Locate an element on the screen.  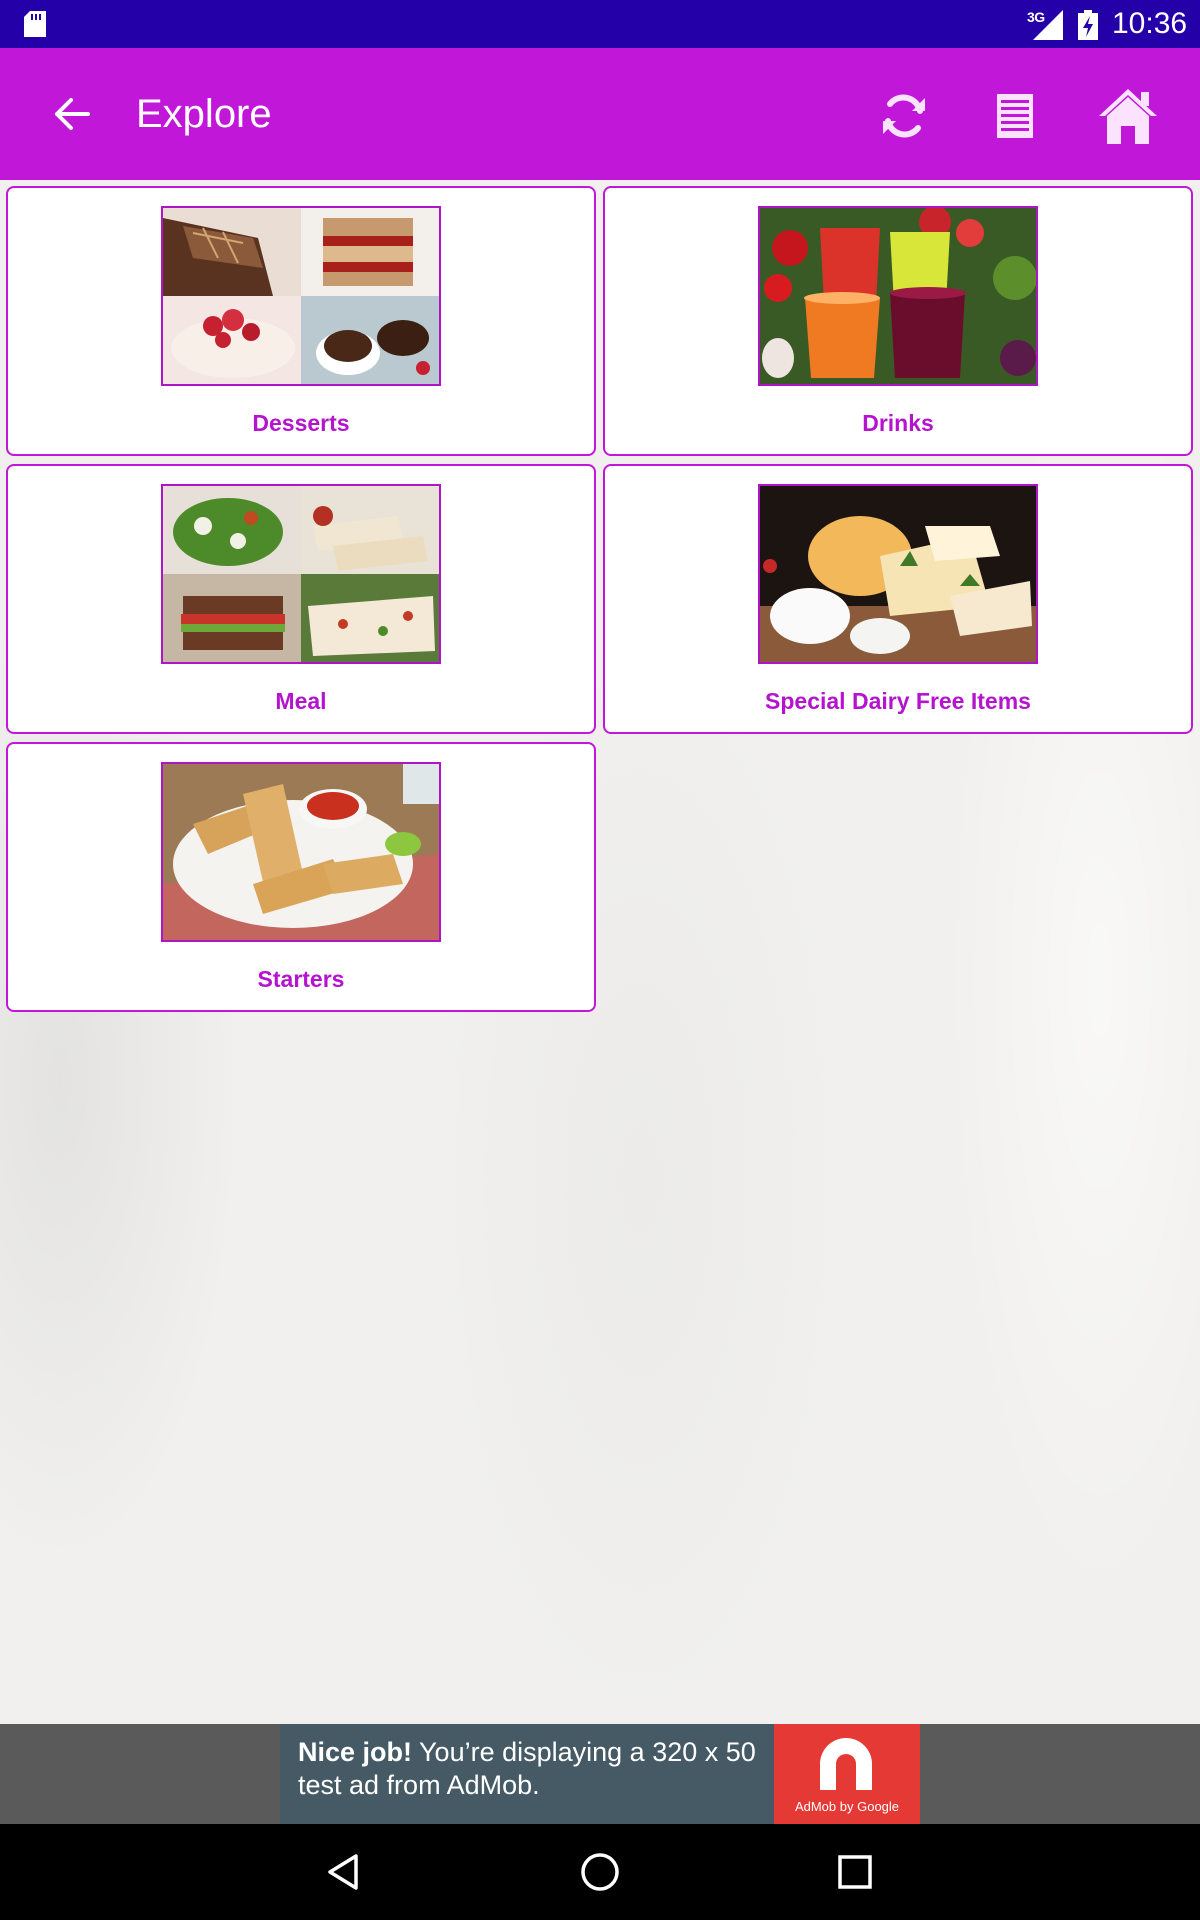
nav-back-icon is located at coordinates (343, 1872).